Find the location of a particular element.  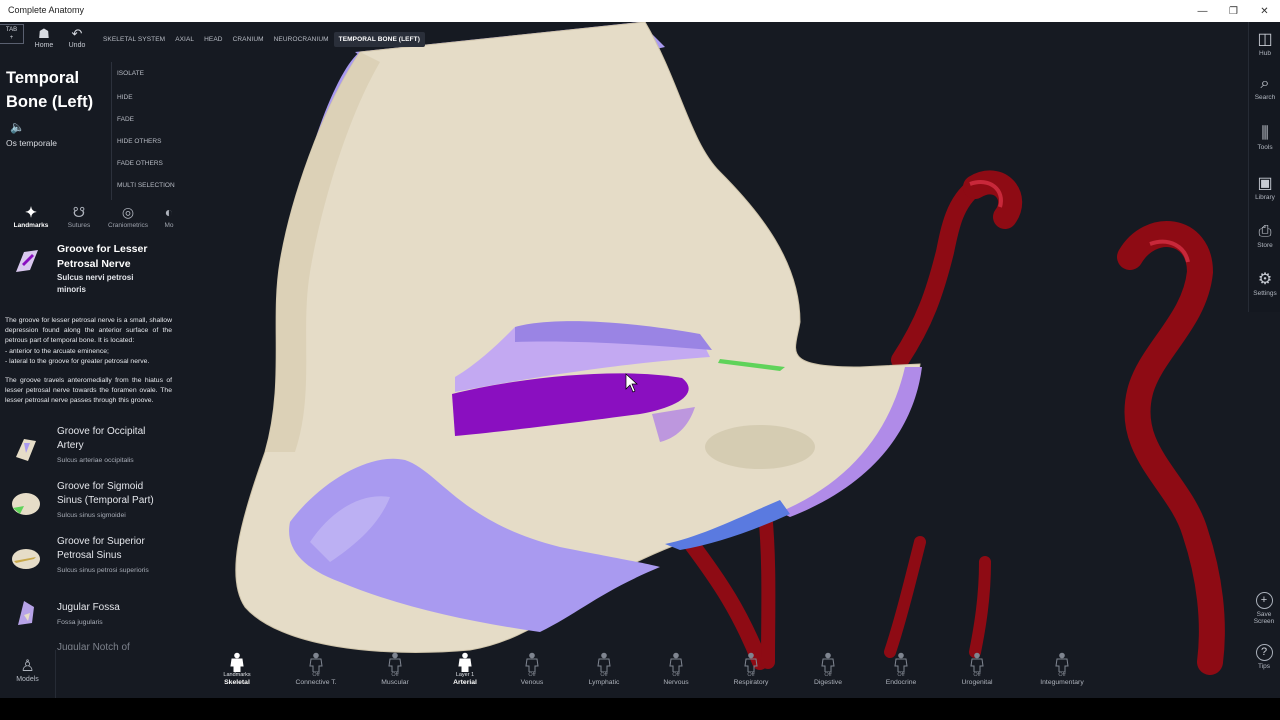

tab-more: ◐ Mo is located at coordinates (169, 216).